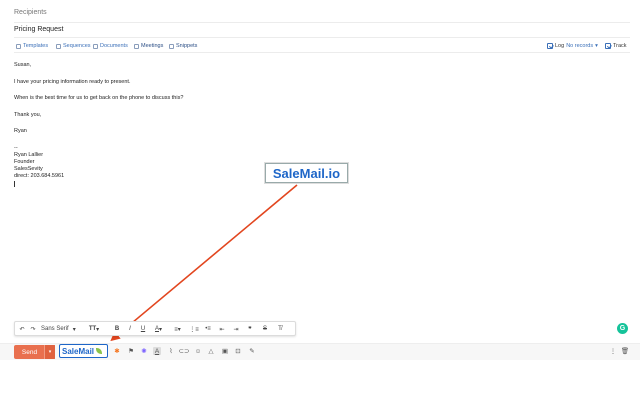 Image resolution: width=640 pixels, height=400 pixels. I want to click on documents-label: Documents, so click(114, 46).